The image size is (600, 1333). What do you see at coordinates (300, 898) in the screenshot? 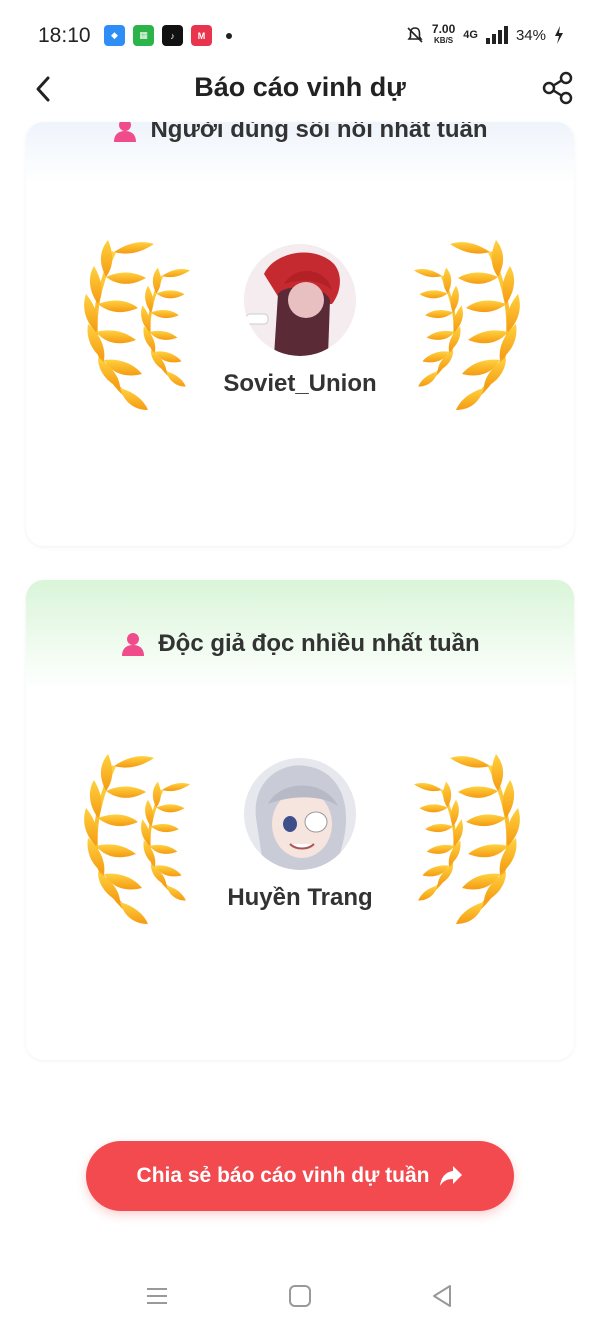
I see `username: Huyền Trang` at bounding box center [300, 898].